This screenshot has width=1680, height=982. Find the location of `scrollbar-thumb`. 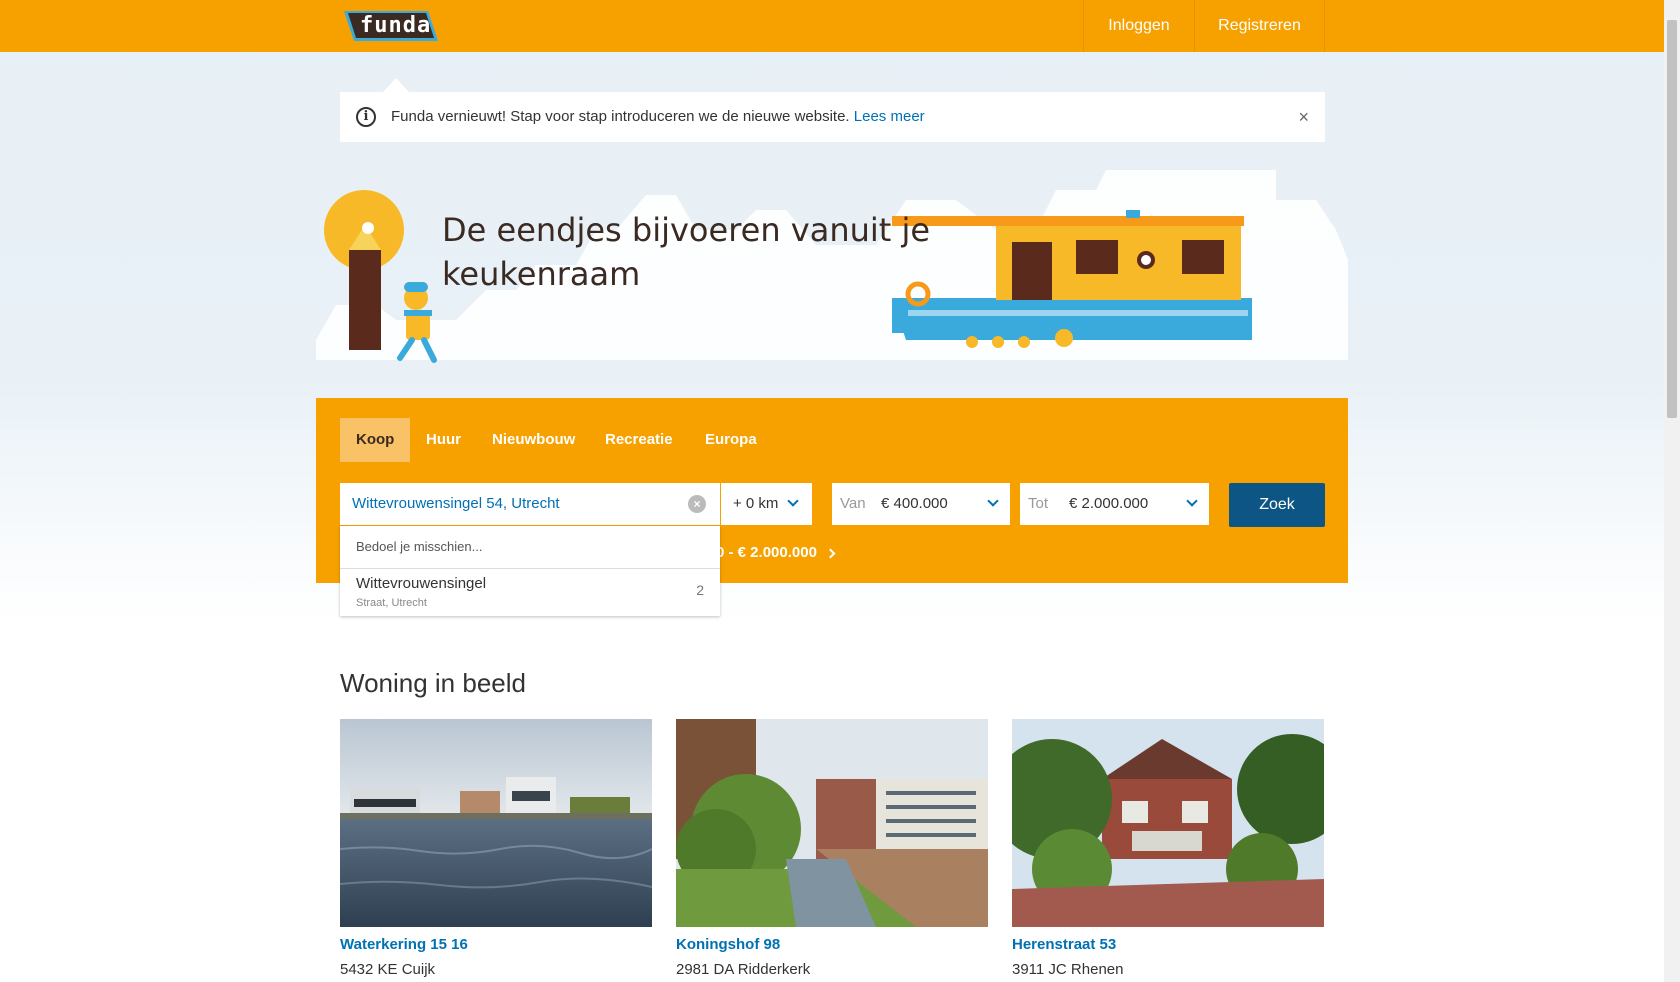

scrollbar-thumb is located at coordinates (1672, 219).